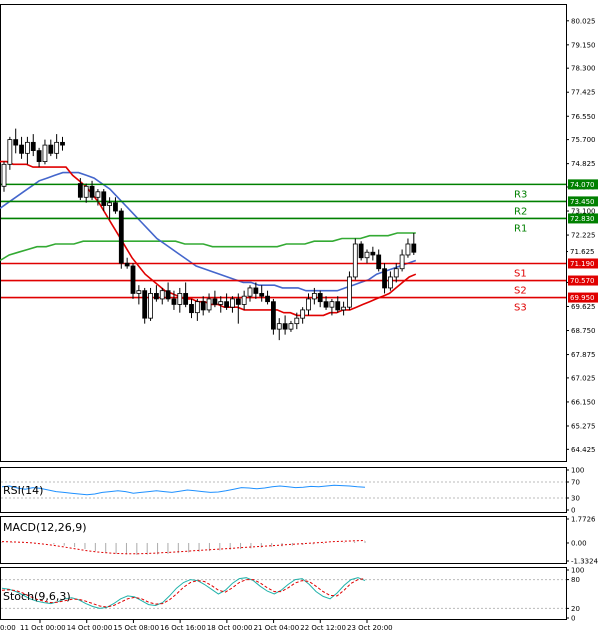 Image resolution: width=600 pixels, height=640 pixels. Describe the element at coordinates (136, 628) in the screenshot. I see `time-tick-label: 15 Oct 08:00` at that location.